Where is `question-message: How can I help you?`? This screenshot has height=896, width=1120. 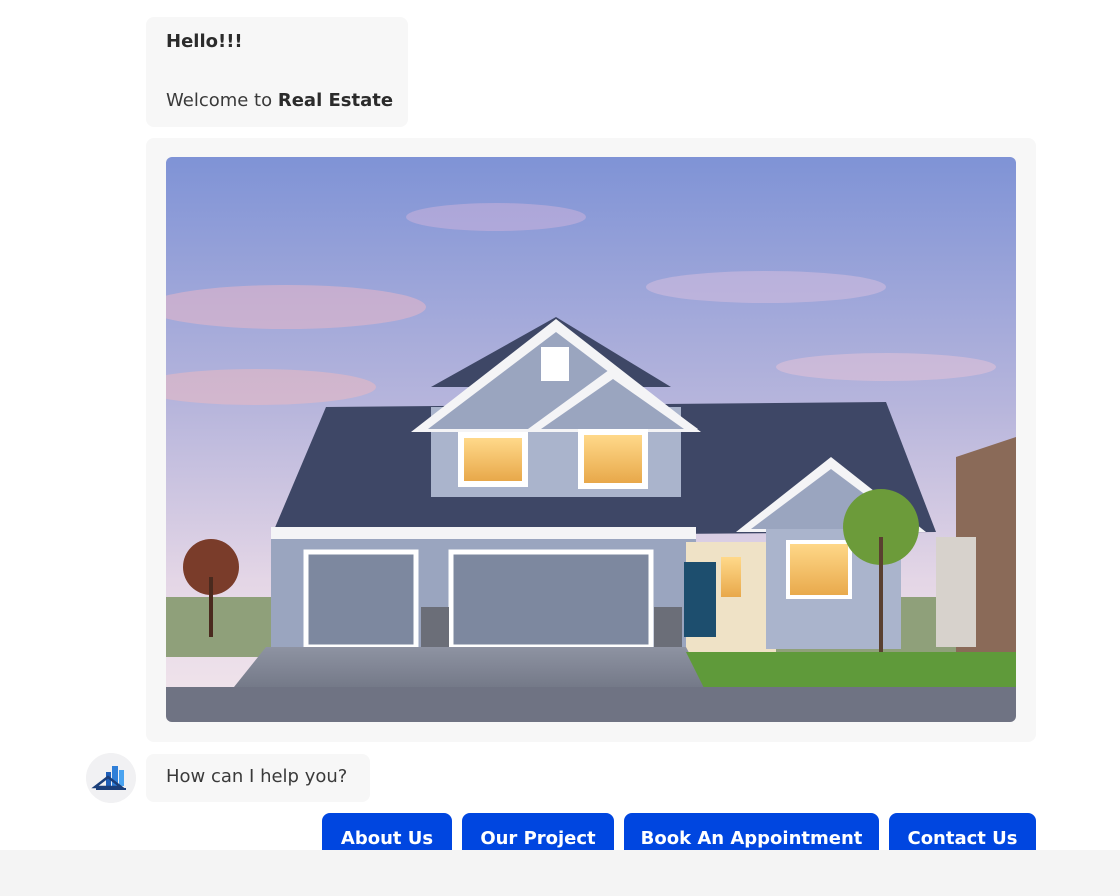 question-message: How can I help you? is located at coordinates (258, 778).